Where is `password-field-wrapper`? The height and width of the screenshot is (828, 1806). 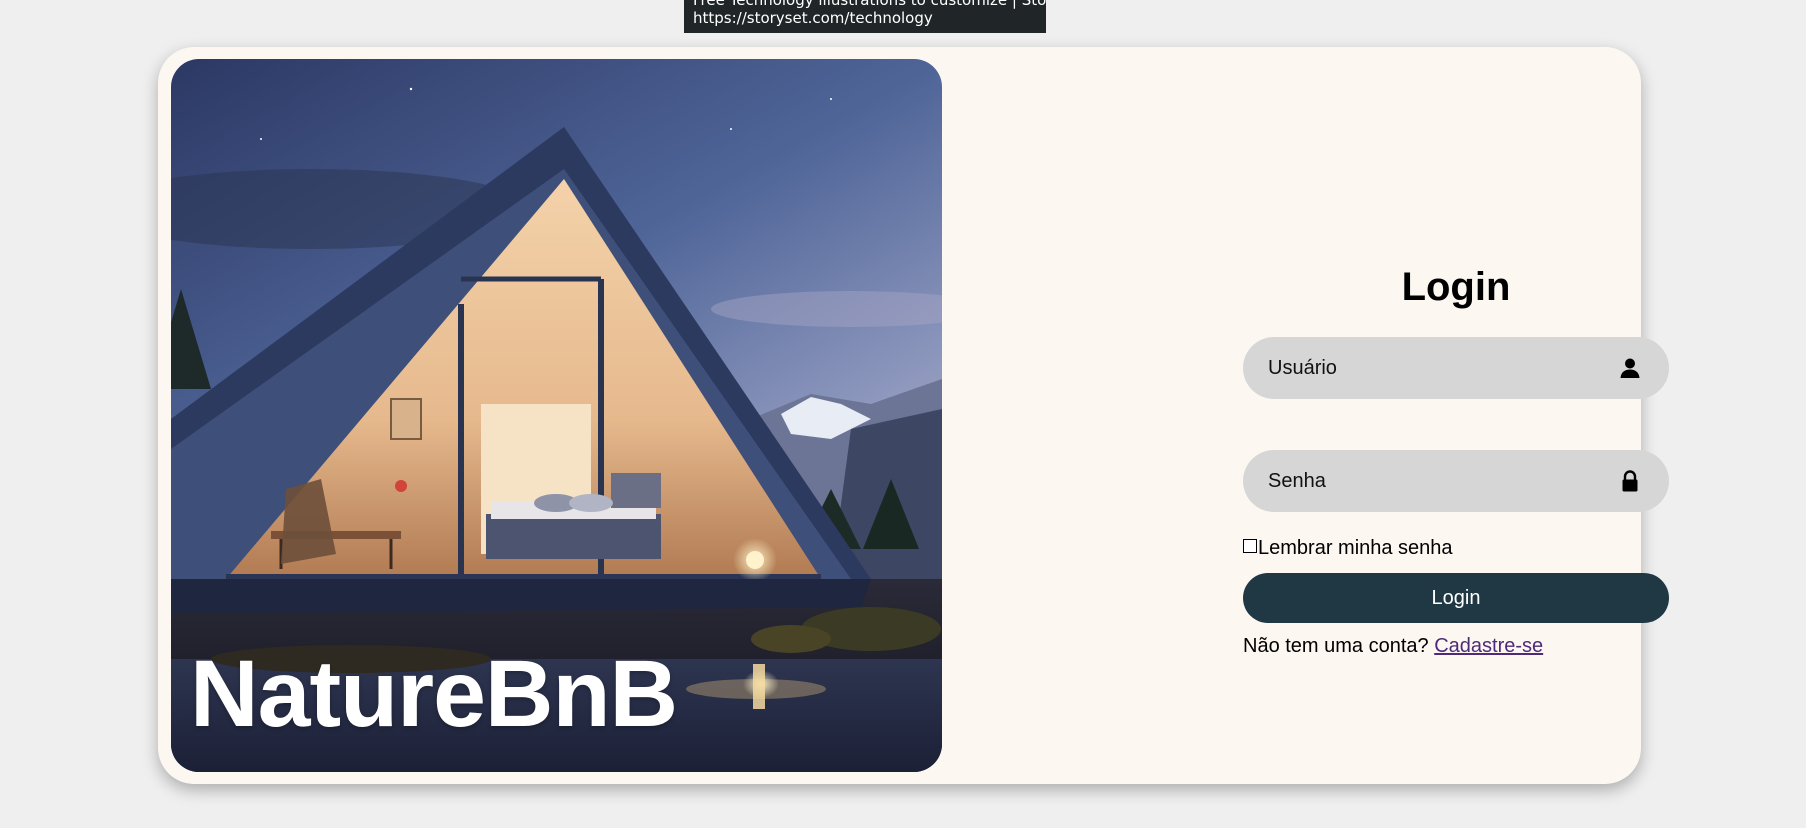
password-field-wrapper is located at coordinates (1456, 481).